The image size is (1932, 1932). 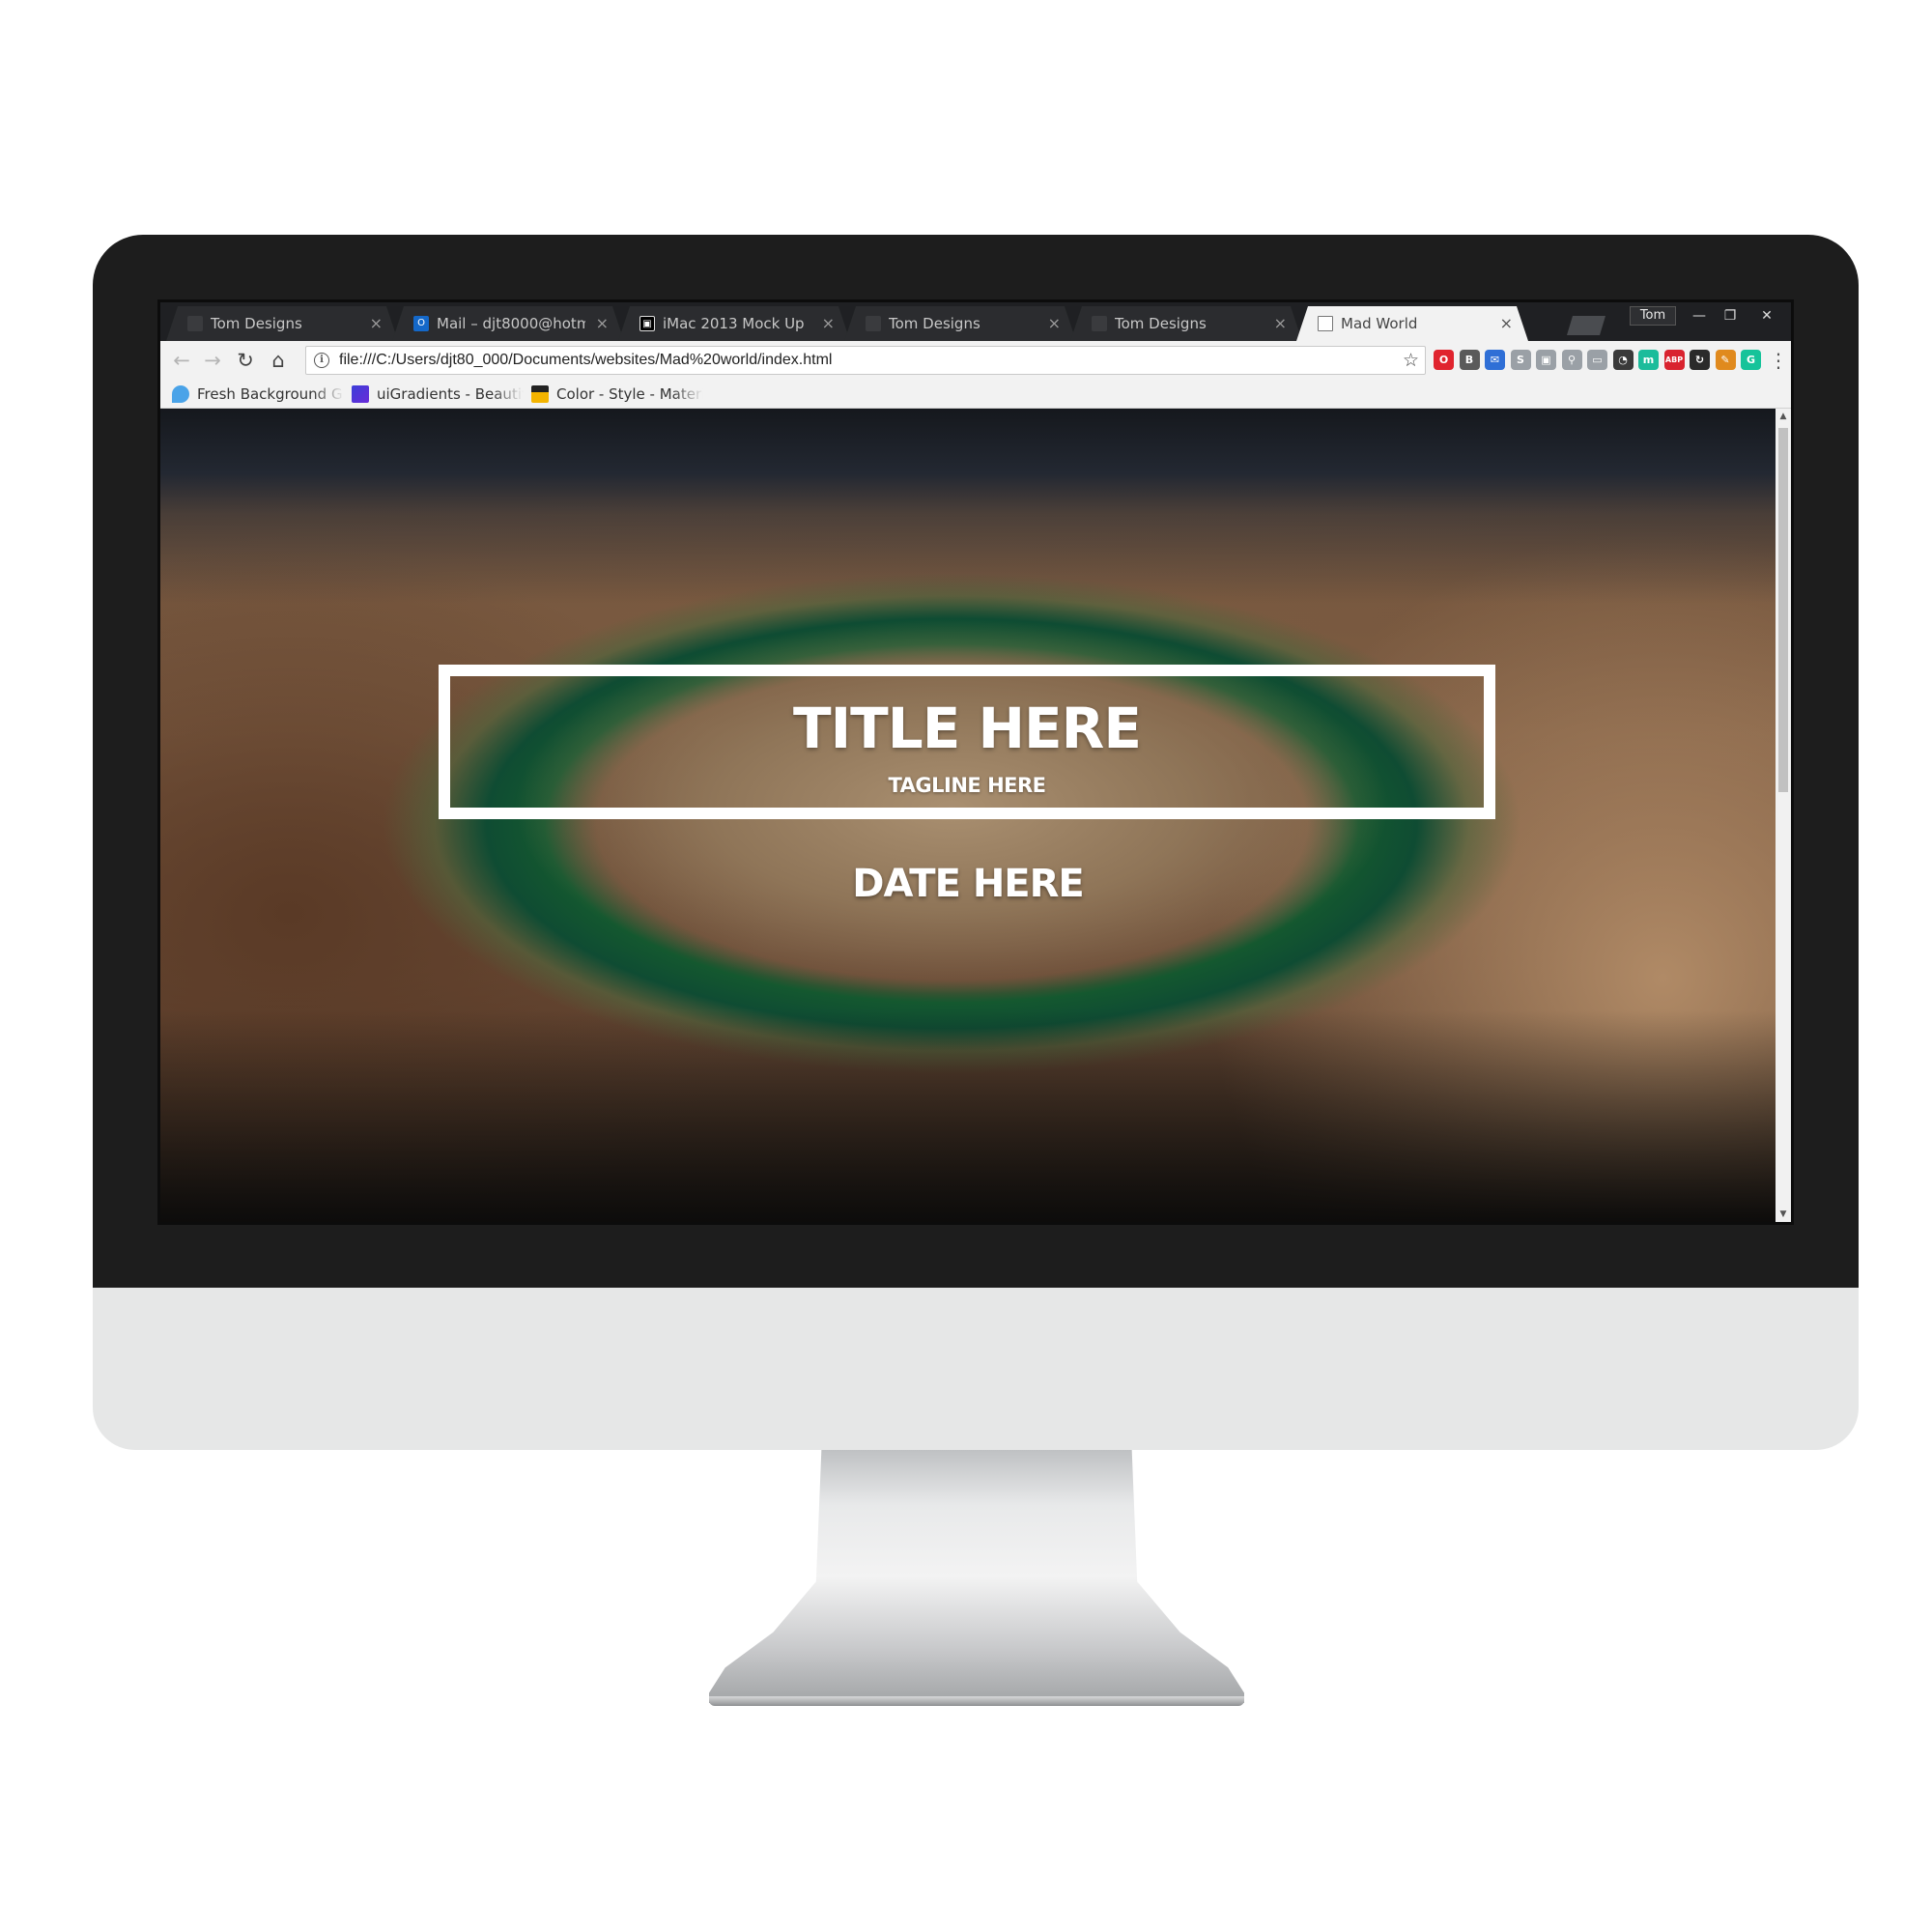 I want to click on hero-title: TITLE HERE, so click(x=967, y=728).